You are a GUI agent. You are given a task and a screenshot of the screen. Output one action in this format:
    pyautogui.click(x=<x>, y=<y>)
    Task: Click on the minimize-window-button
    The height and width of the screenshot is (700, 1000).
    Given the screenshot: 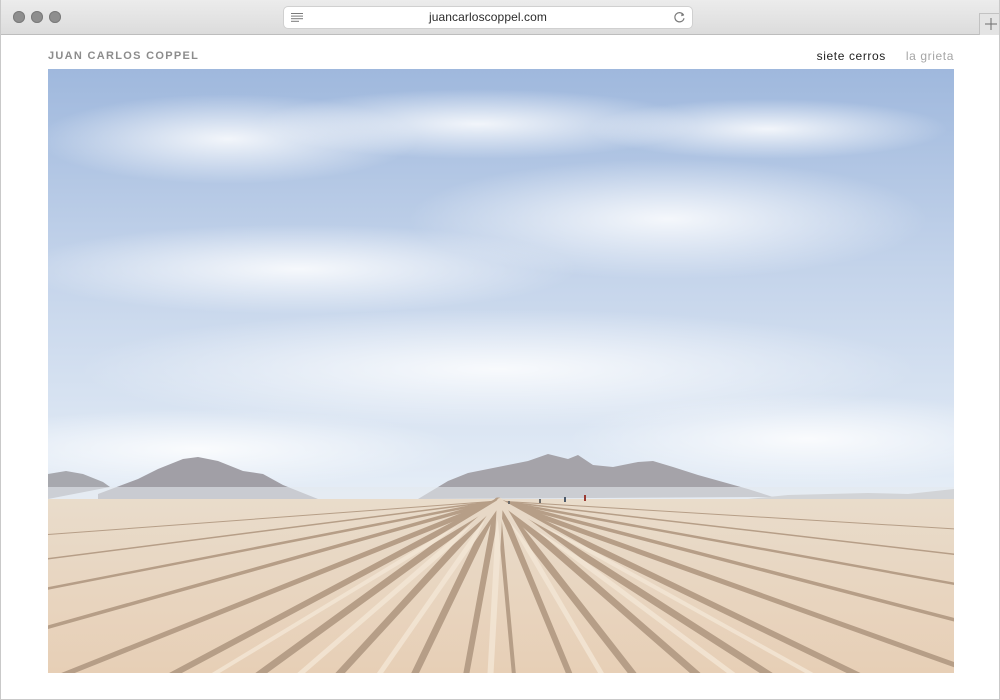 What is the action you would take?
    pyautogui.click(x=37, y=17)
    